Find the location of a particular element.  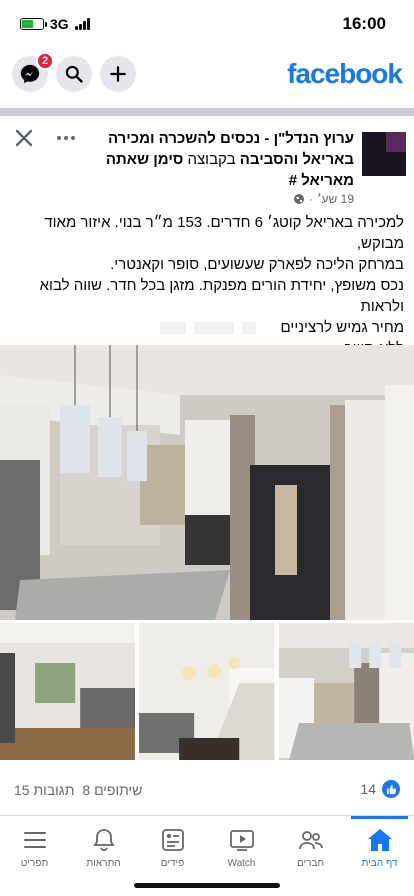

tab-label: חברים is located at coordinates (310, 863).